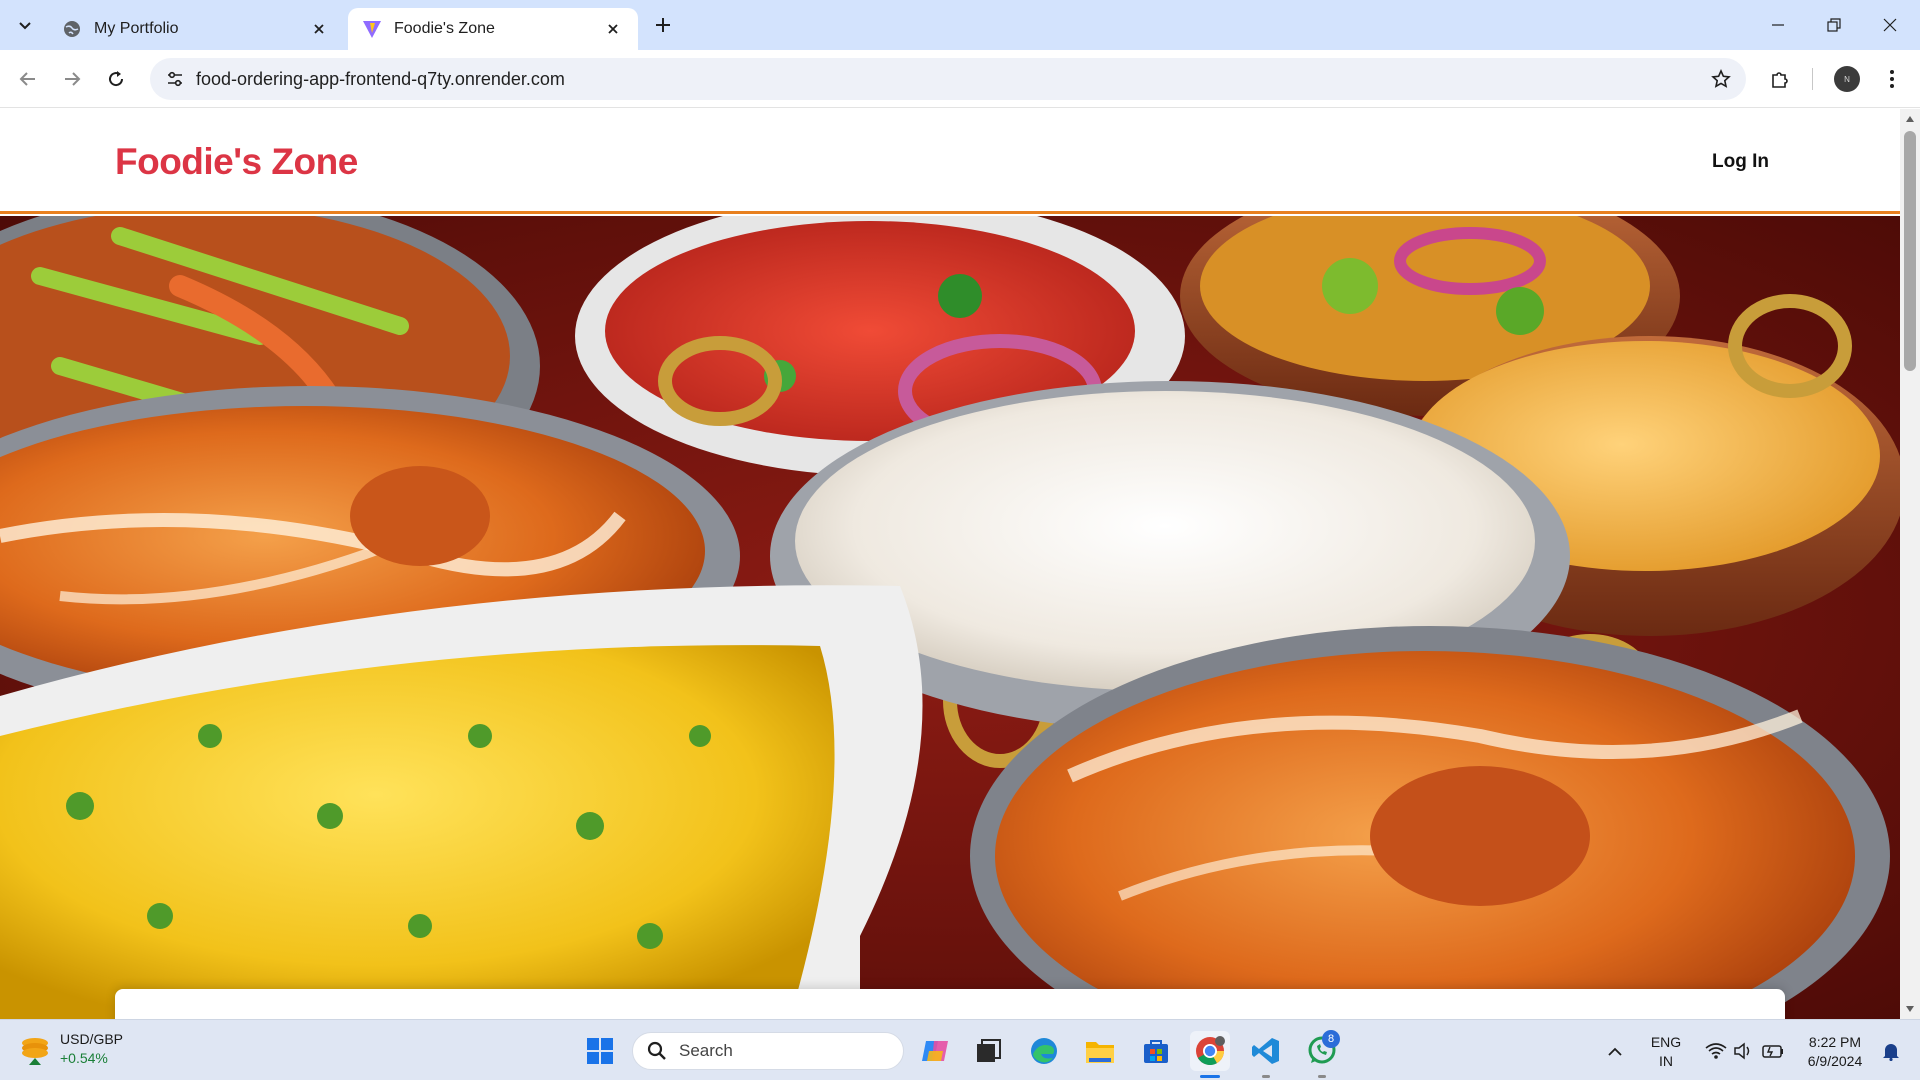 The height and width of the screenshot is (1080, 1920). I want to click on scroll-thumb, so click(1910, 251).